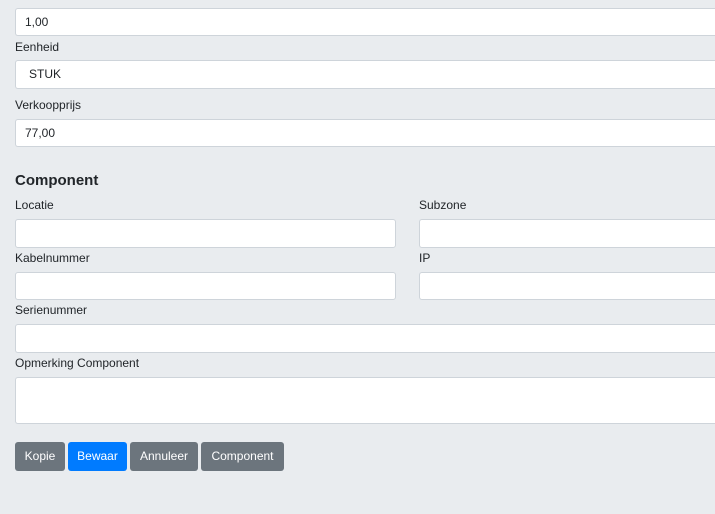 This screenshot has width=715, height=514. What do you see at coordinates (567, 286) in the screenshot?
I see `ip-input` at bounding box center [567, 286].